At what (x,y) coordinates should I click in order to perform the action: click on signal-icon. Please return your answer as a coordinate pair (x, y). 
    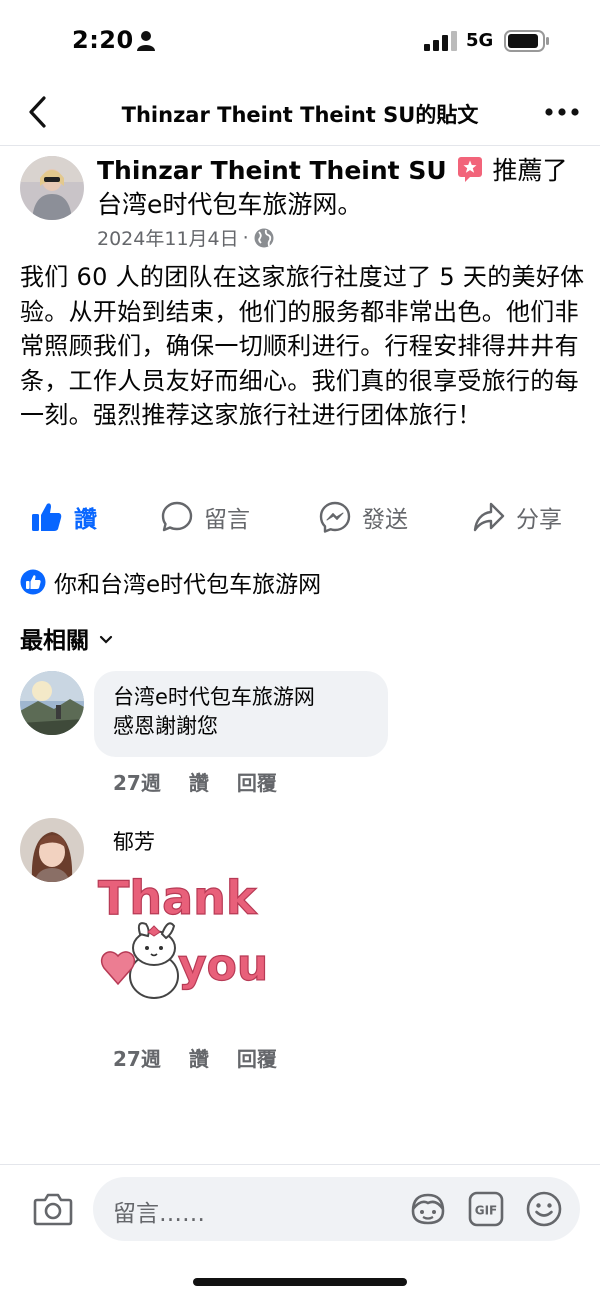
    Looking at the image, I should click on (440, 41).